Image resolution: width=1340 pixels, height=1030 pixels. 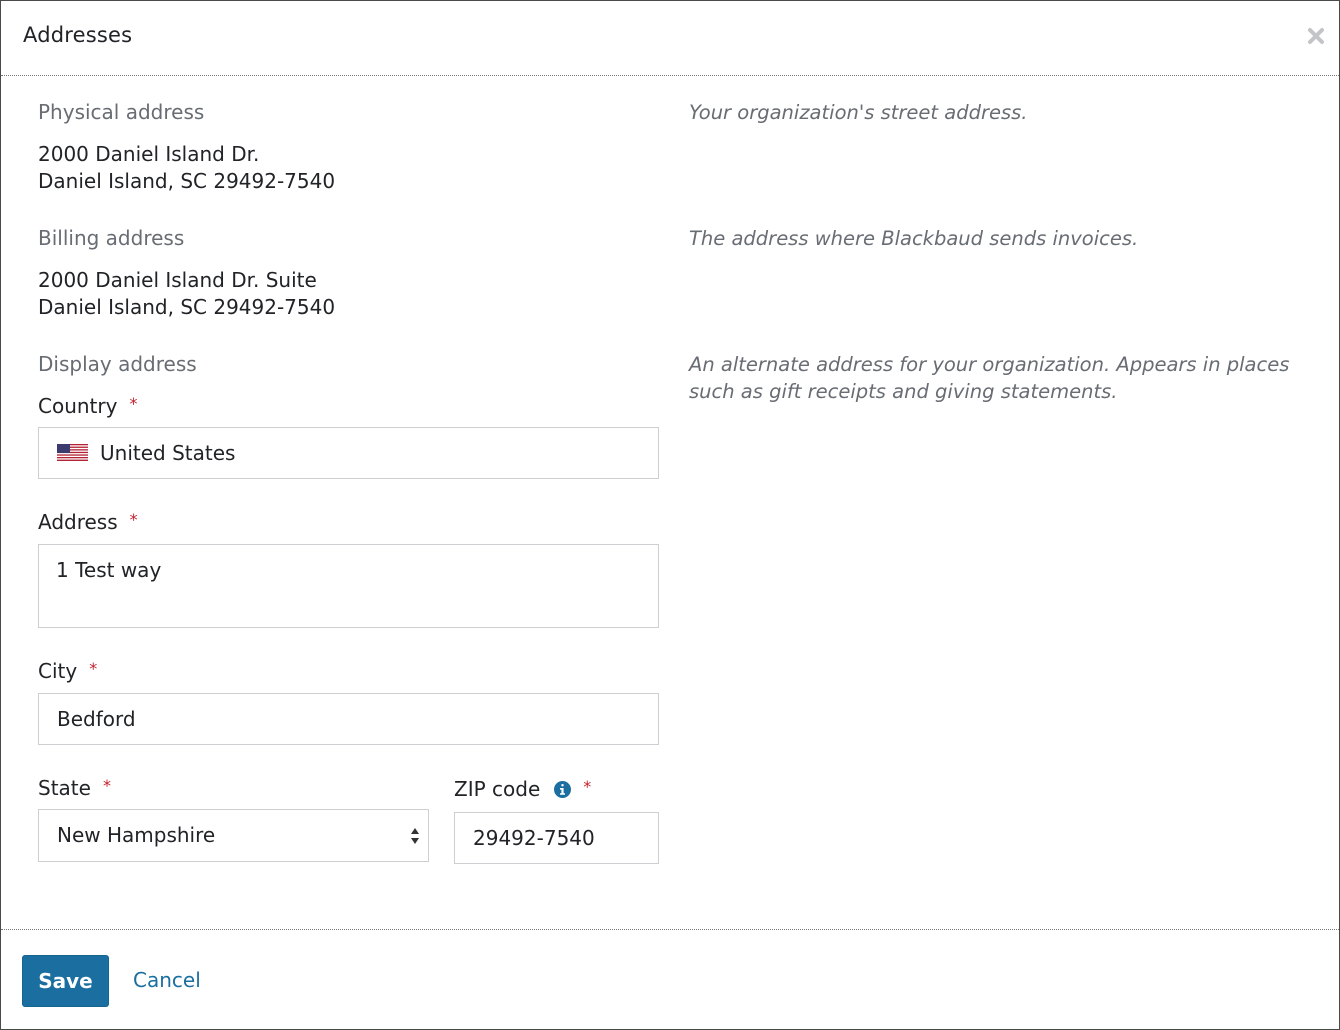 I want to click on address-textarea: 1 Test way, so click(x=348, y=586).